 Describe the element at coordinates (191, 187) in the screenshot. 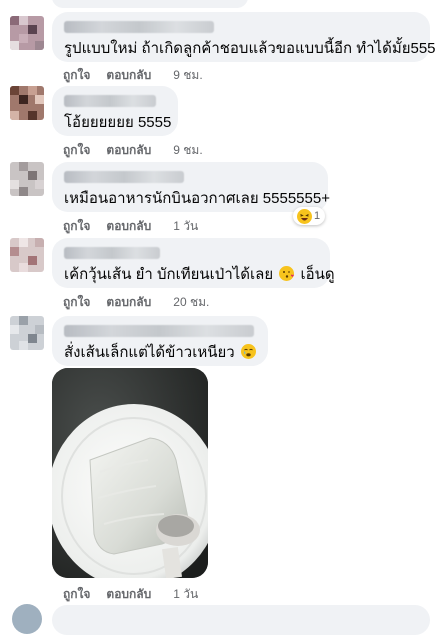

I see `comment-bubble: เหมือนอาหารนักบินอวกาศเลย 5555555+` at that location.